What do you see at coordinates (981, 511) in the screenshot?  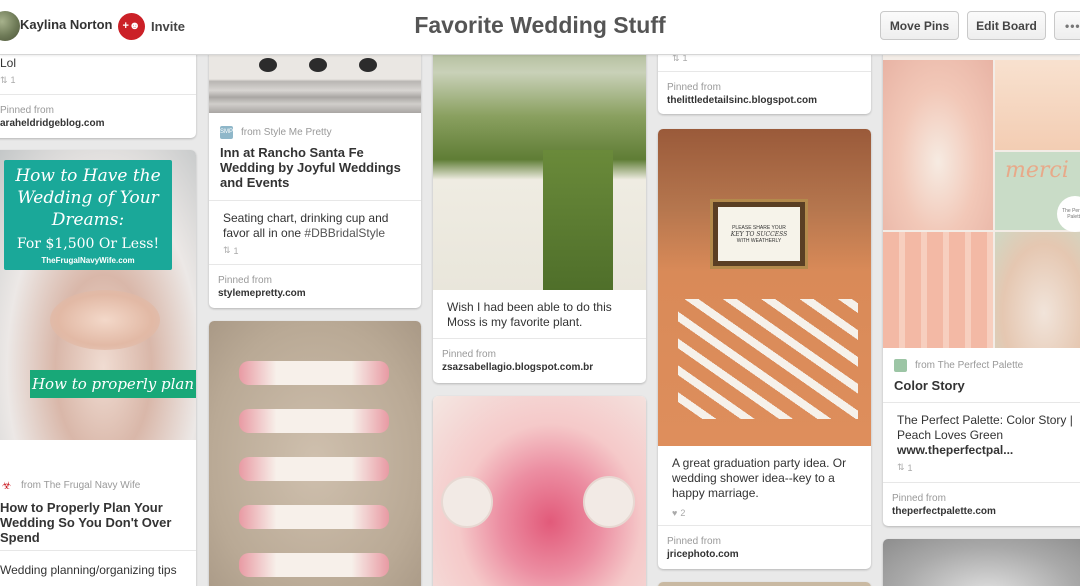 I see `pin-source-link: theperfectpalette.com` at bounding box center [981, 511].